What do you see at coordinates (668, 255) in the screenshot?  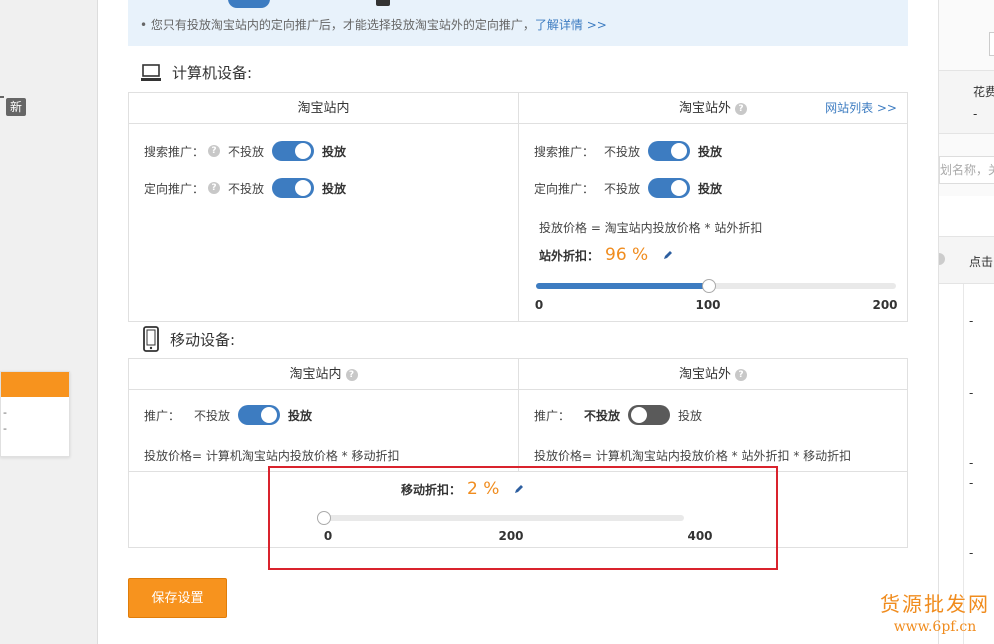 I see `edit-pencil-icon` at bounding box center [668, 255].